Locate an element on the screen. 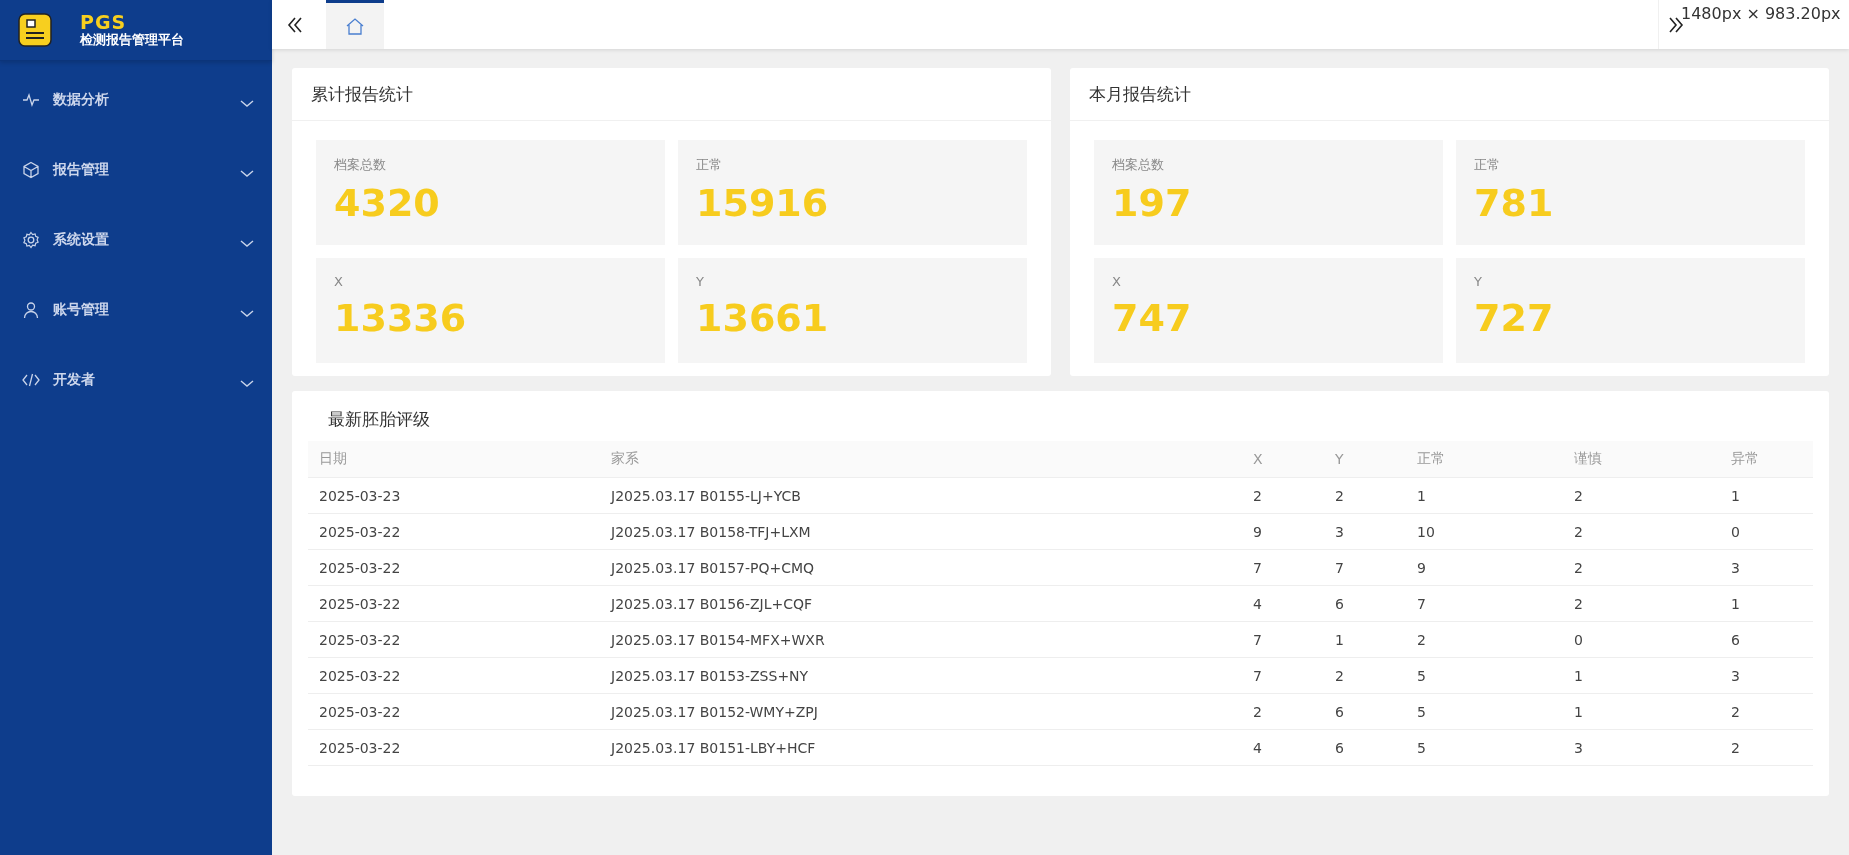 This screenshot has height=855, width=1849. user-icon is located at coordinates (31, 310).